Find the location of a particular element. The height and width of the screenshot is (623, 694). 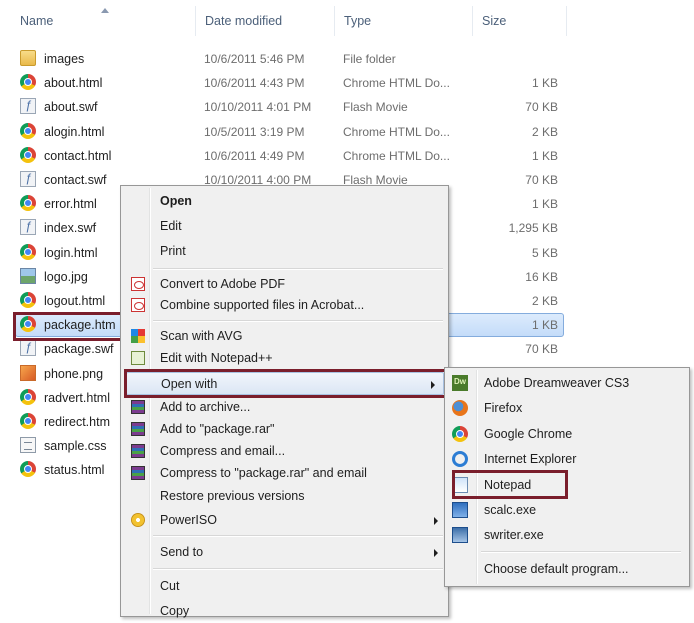

menu-item-scan-avg: Scan with AVG is located at coordinates (283, 336).